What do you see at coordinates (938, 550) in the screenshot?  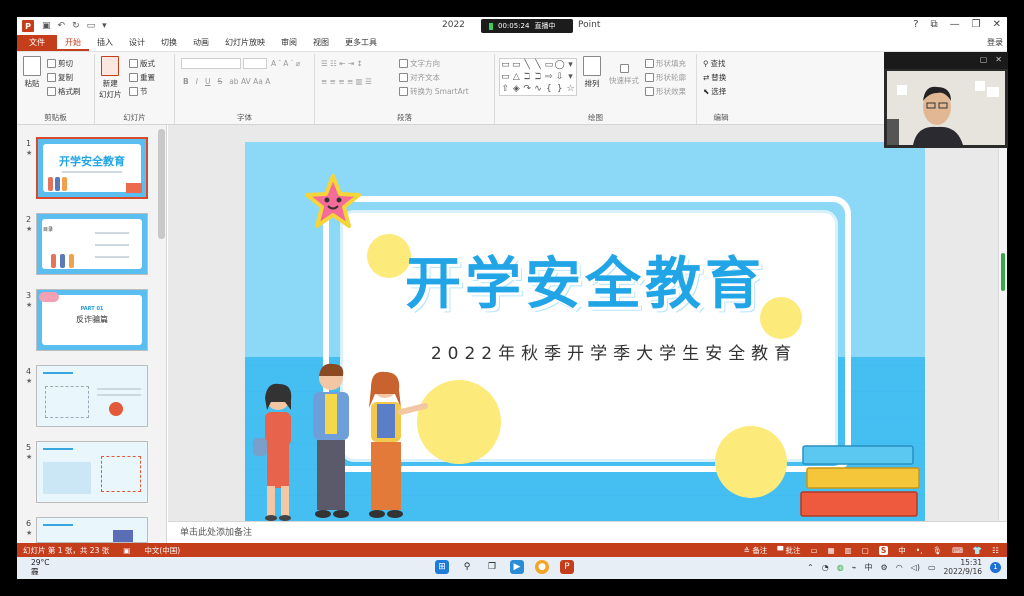 I see `microphone-icon: 🎙` at bounding box center [938, 550].